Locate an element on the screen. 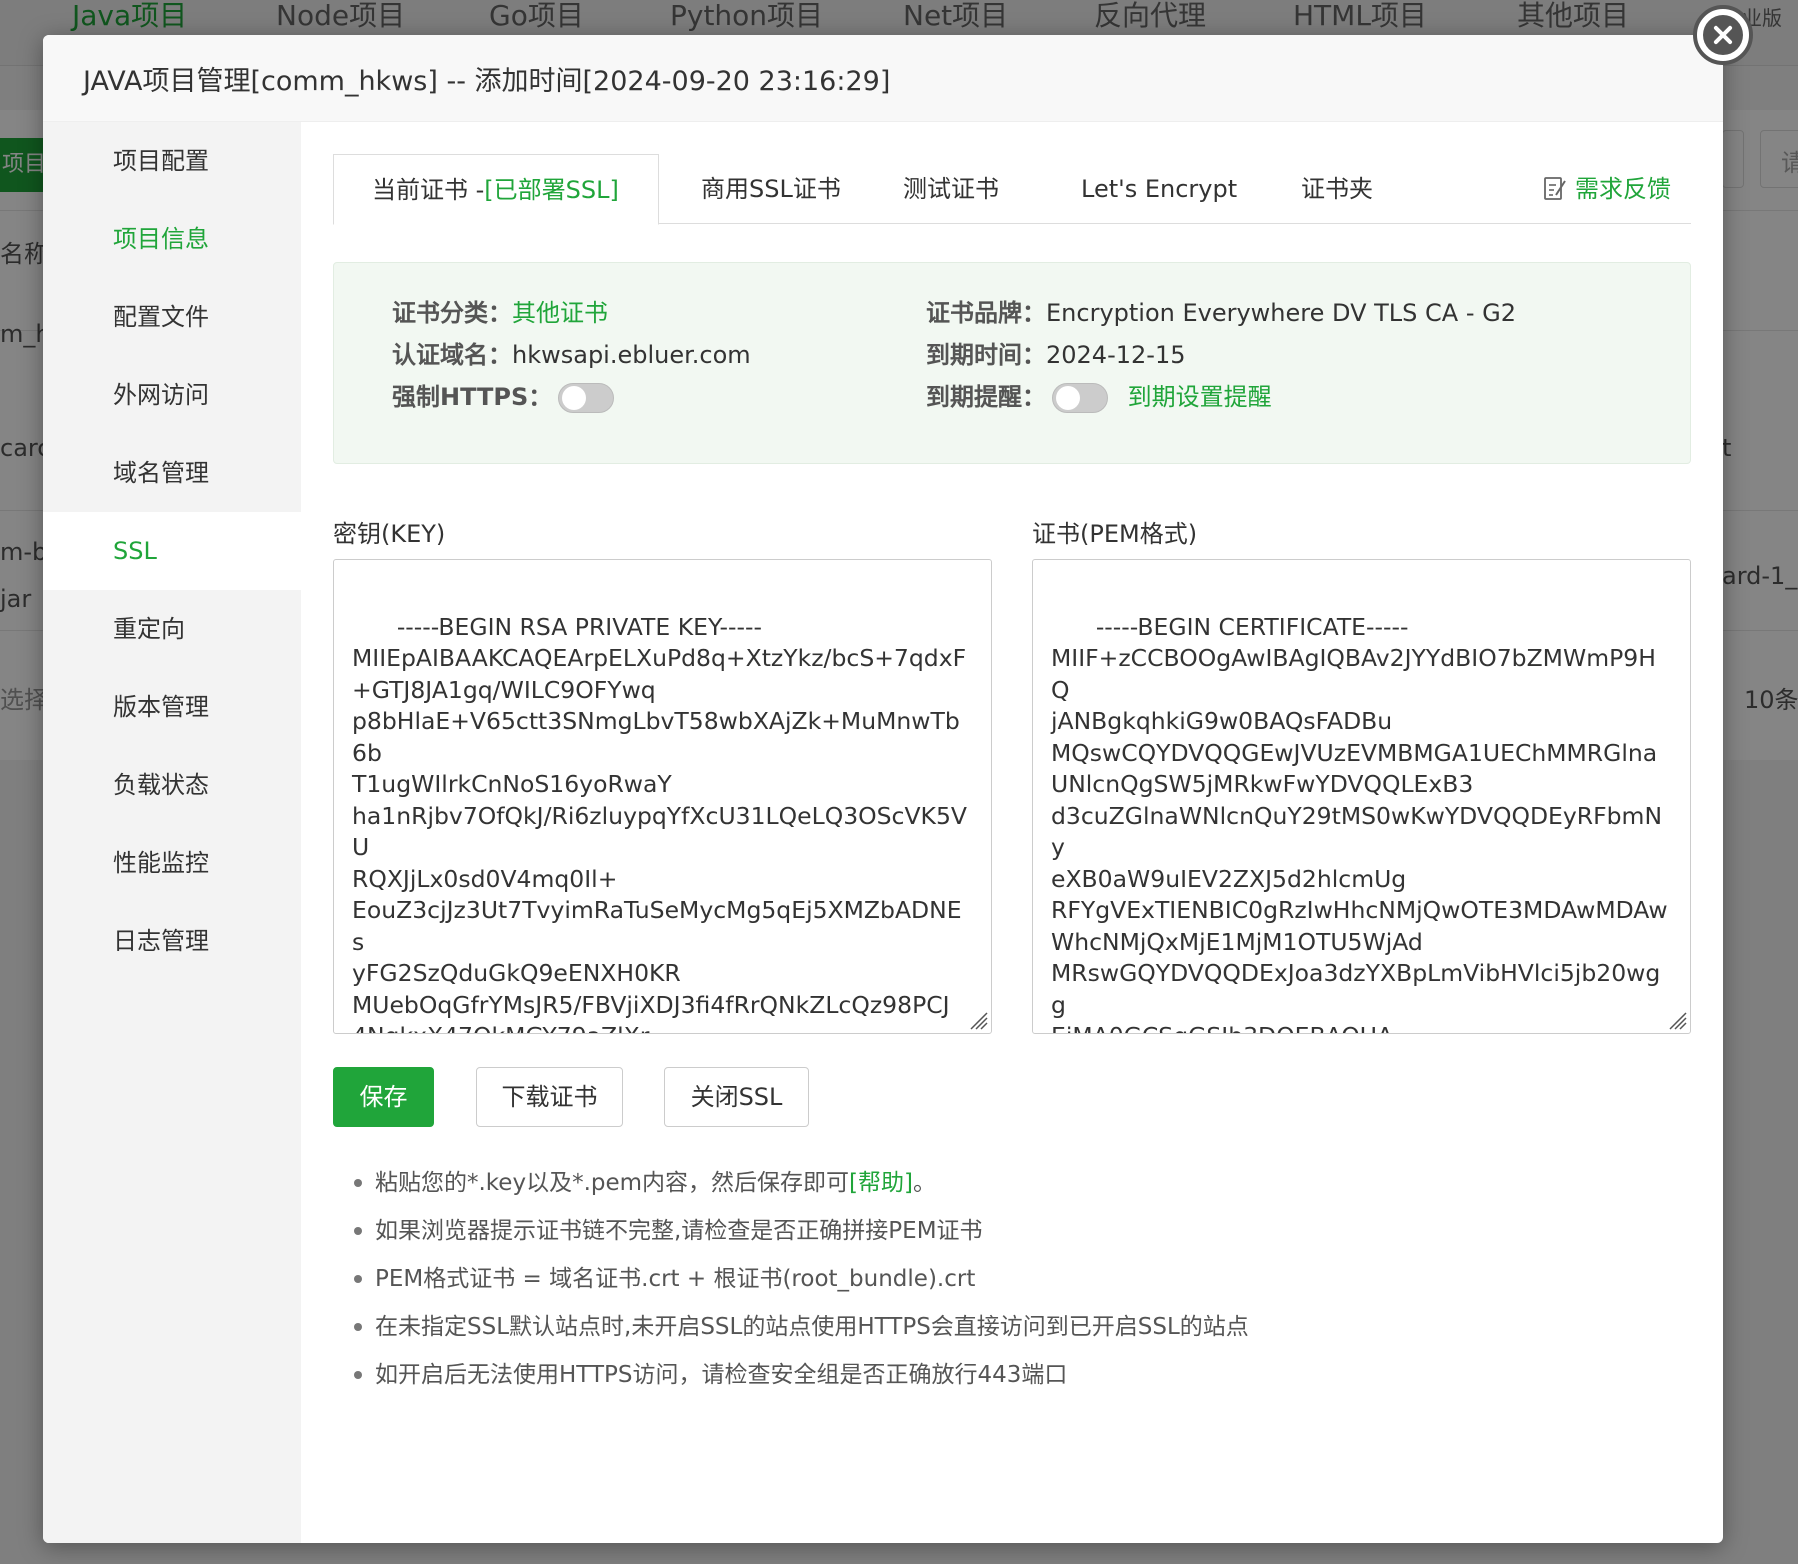 The height and width of the screenshot is (1564, 1798). cert-expire: 到期时间：2024-12-15 is located at coordinates (1055, 352).